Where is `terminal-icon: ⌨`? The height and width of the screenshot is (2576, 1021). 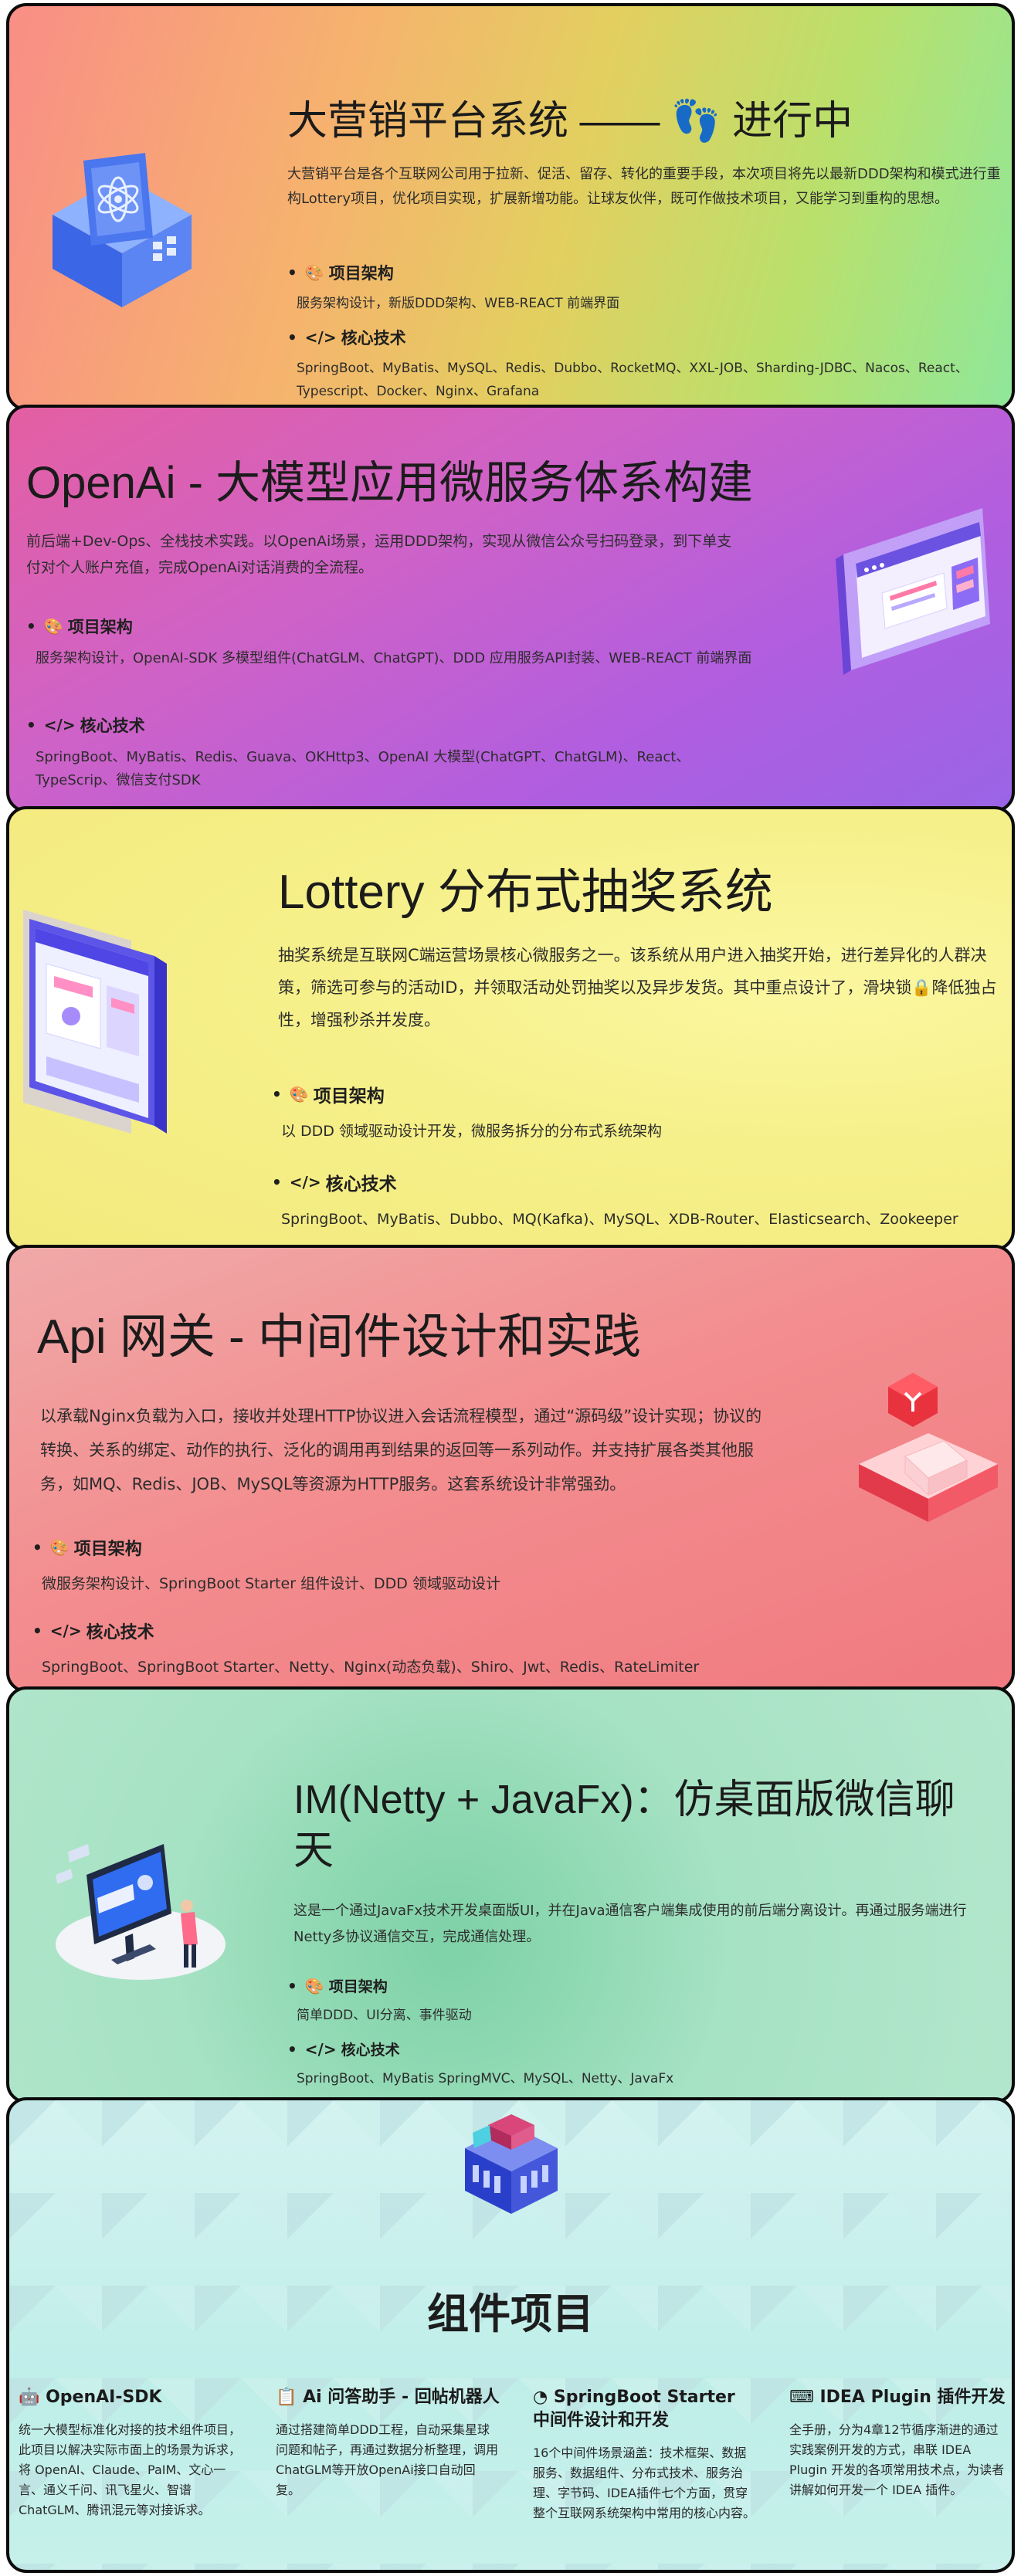
terminal-icon: ⌨ is located at coordinates (801, 2397).